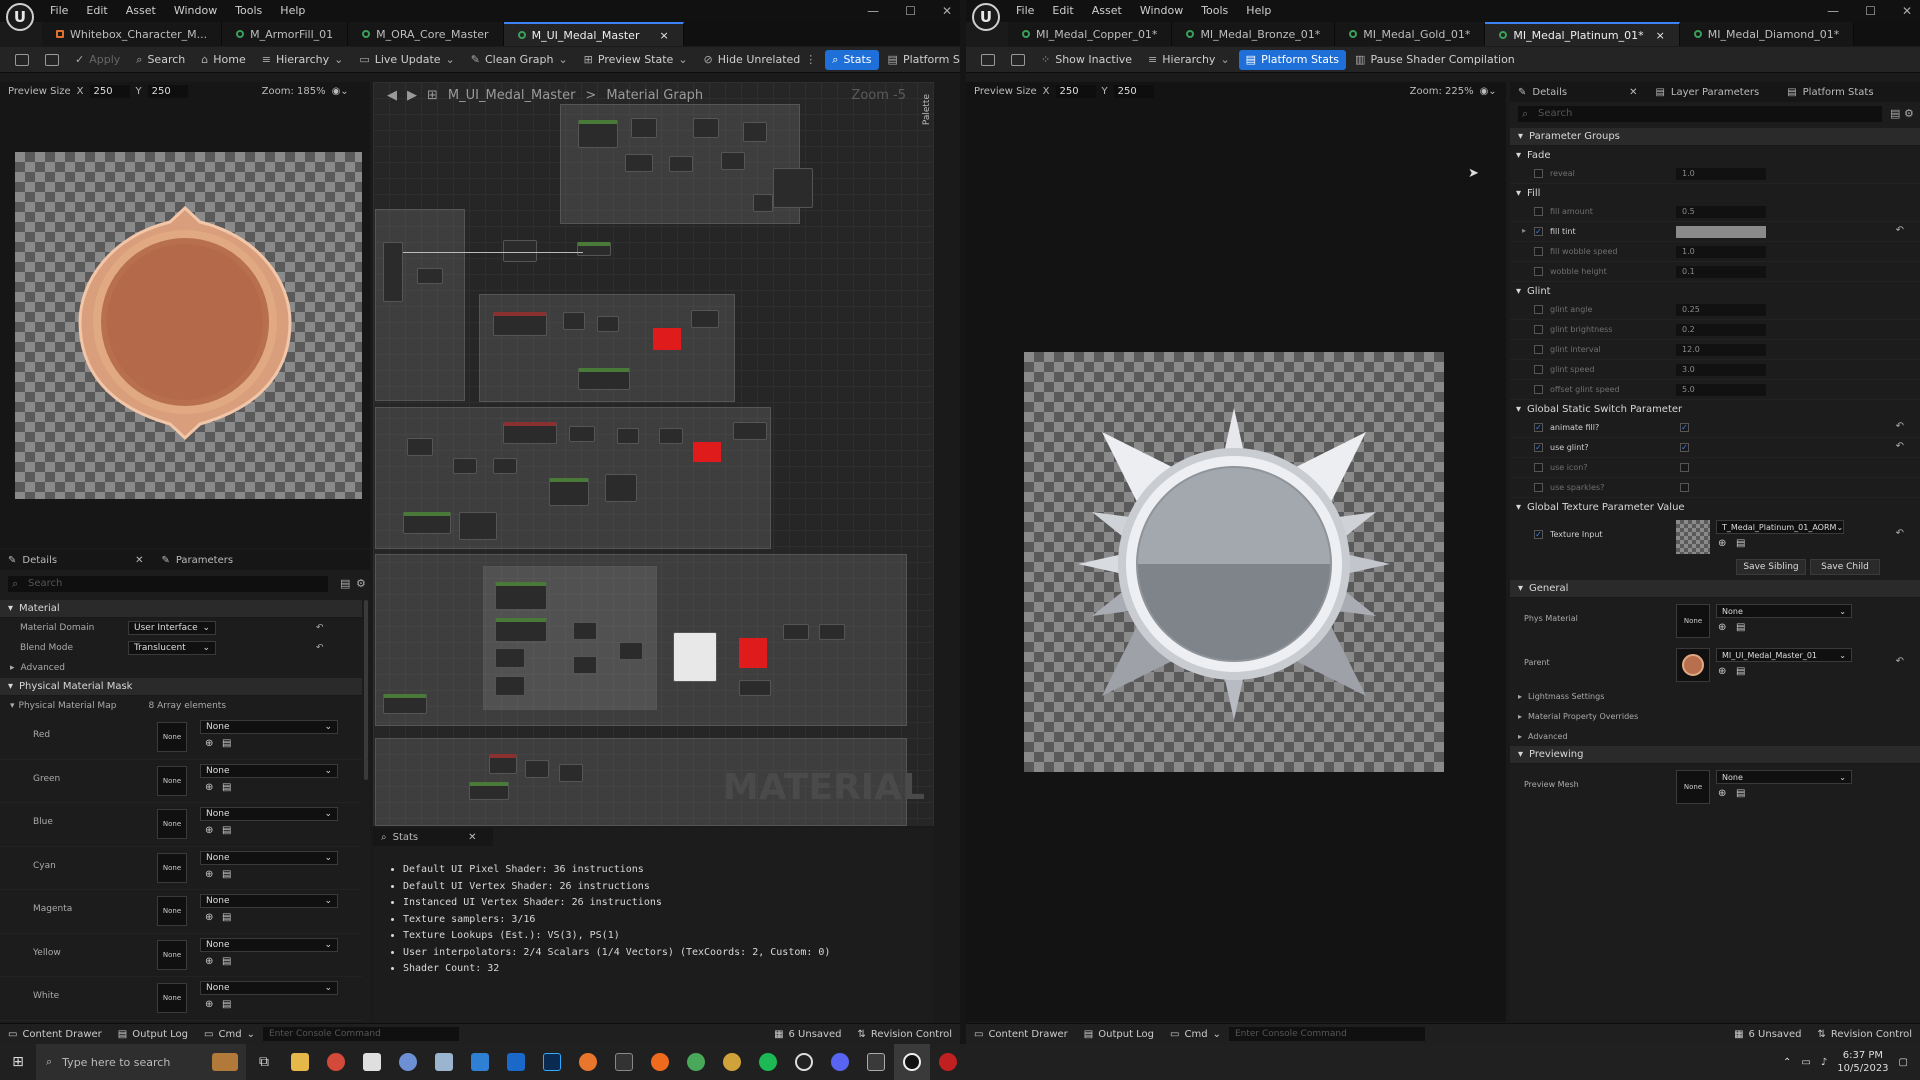  Describe the element at coordinates (167, 91) in the screenshot. I see `preview-y-field: 250` at that location.